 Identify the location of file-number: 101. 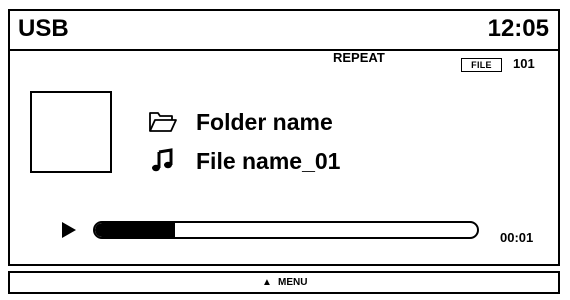
(524, 63).